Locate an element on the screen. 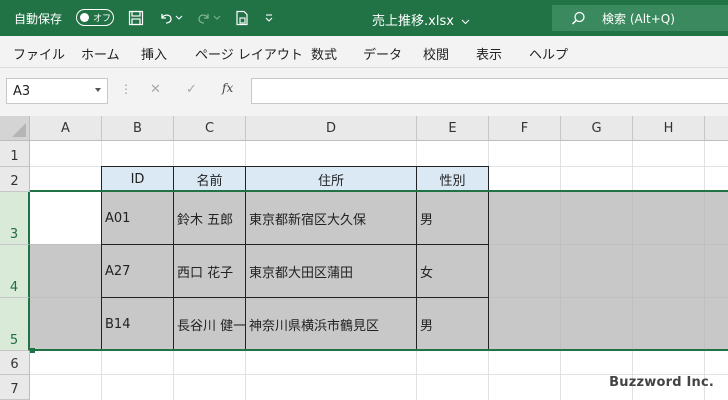 The image size is (728, 400). table-cell: 神奈川県横浜市鶴見区 is located at coordinates (331, 324).